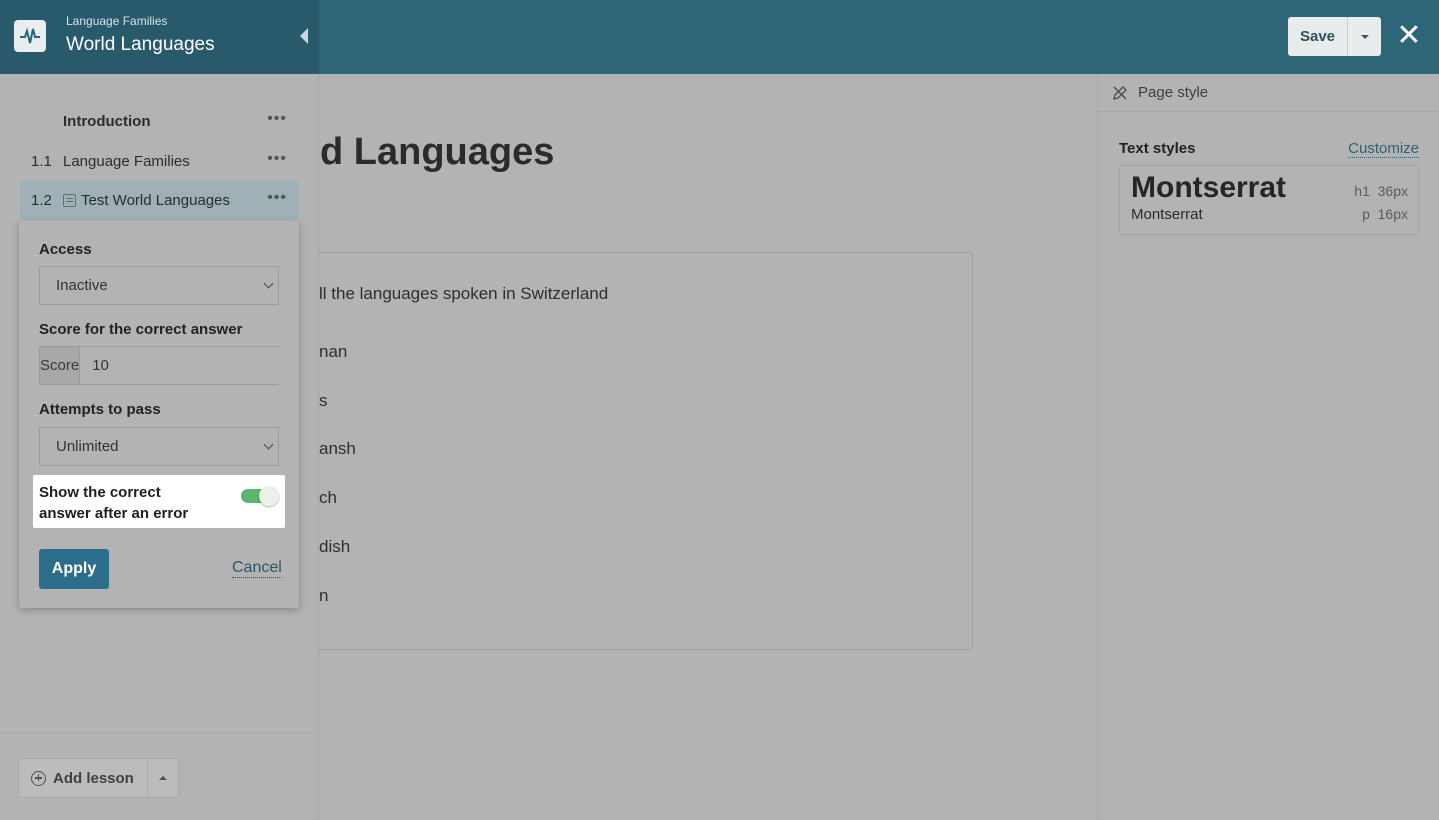 This screenshot has width=1439, height=820. What do you see at coordinates (337, 449) in the screenshot?
I see `answer-option: ansh` at bounding box center [337, 449].